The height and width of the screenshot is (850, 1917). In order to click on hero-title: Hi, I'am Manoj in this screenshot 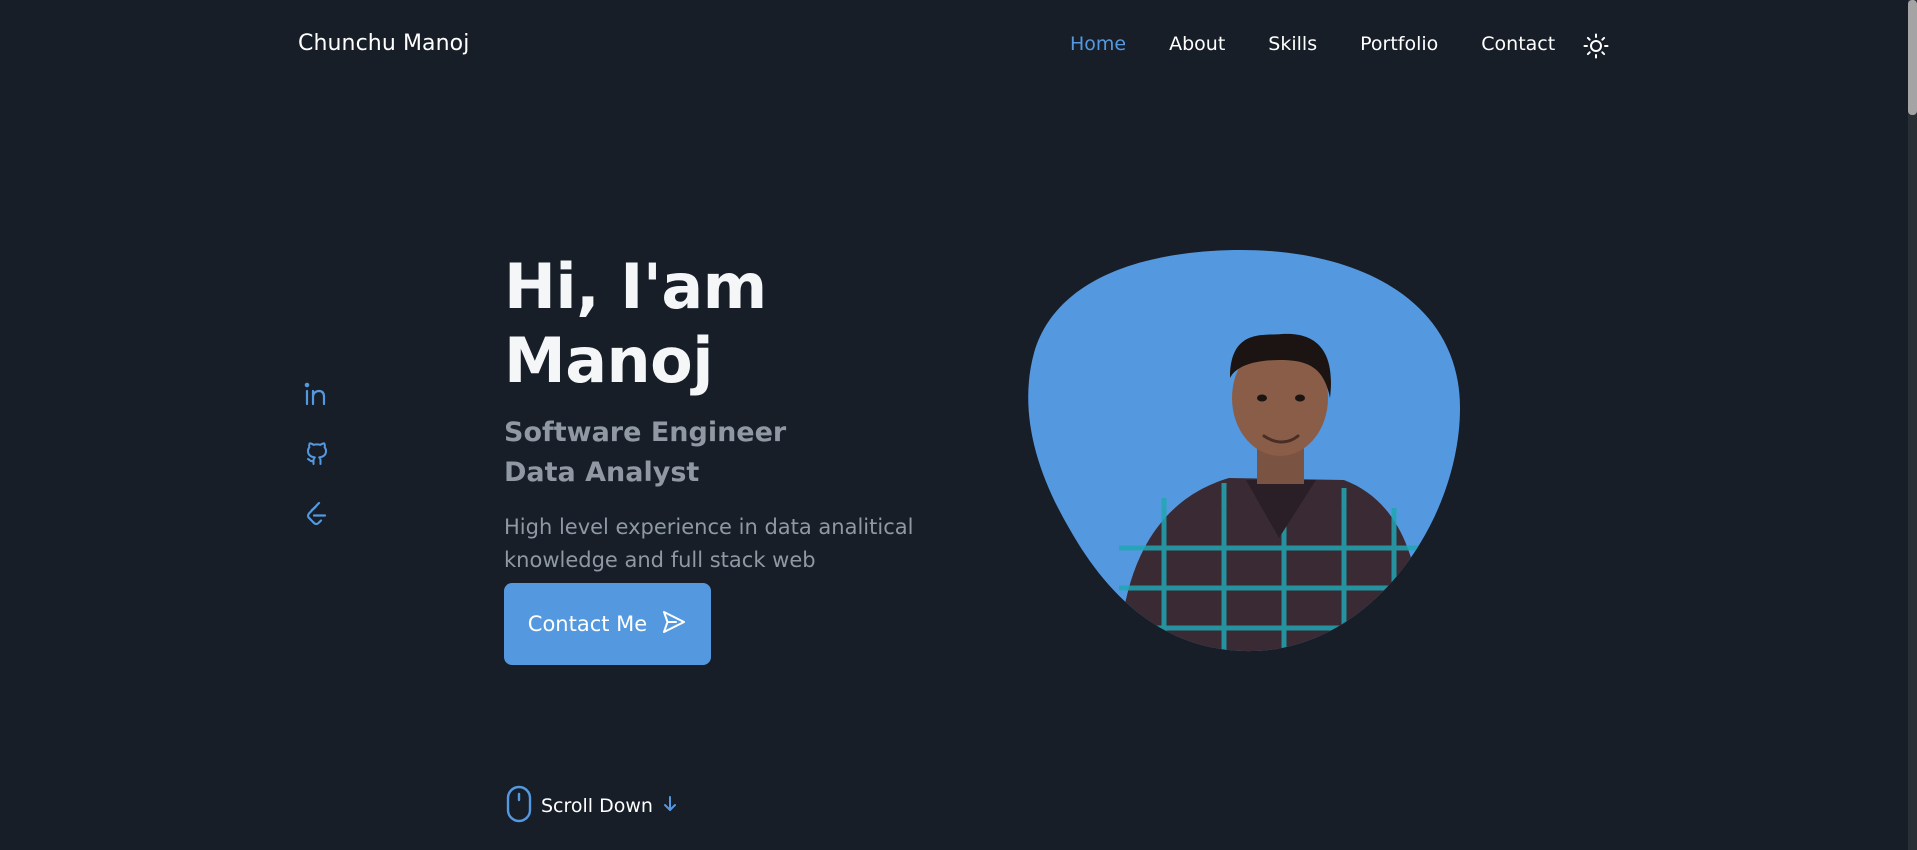, I will do `click(635, 324)`.